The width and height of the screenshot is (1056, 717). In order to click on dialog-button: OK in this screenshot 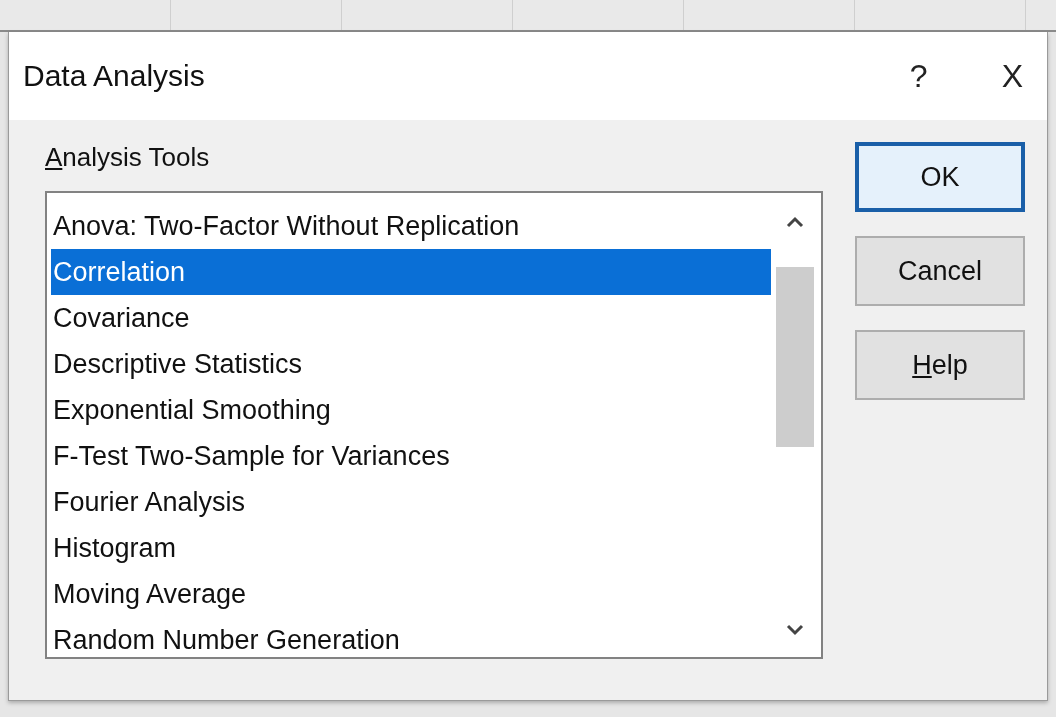, I will do `click(940, 177)`.